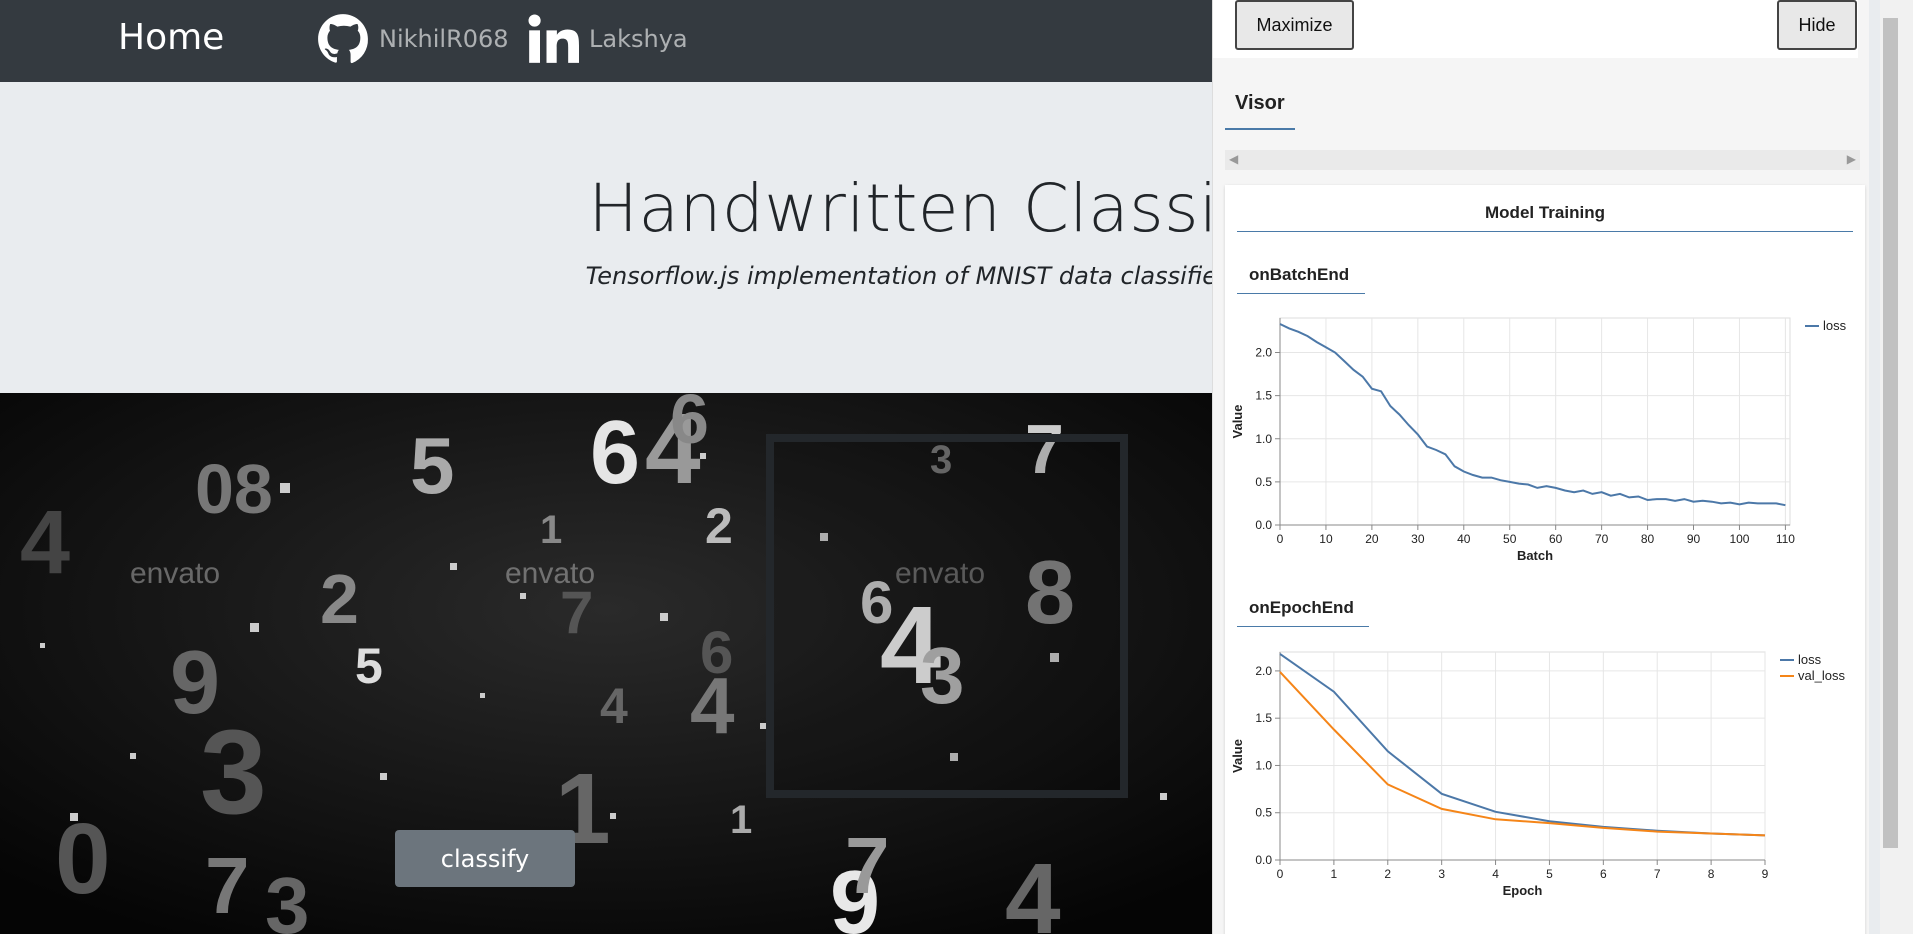 The image size is (1913, 934). What do you see at coordinates (1299, 274) in the screenshot?
I see `batch-section-title: onBatchEnd` at bounding box center [1299, 274].